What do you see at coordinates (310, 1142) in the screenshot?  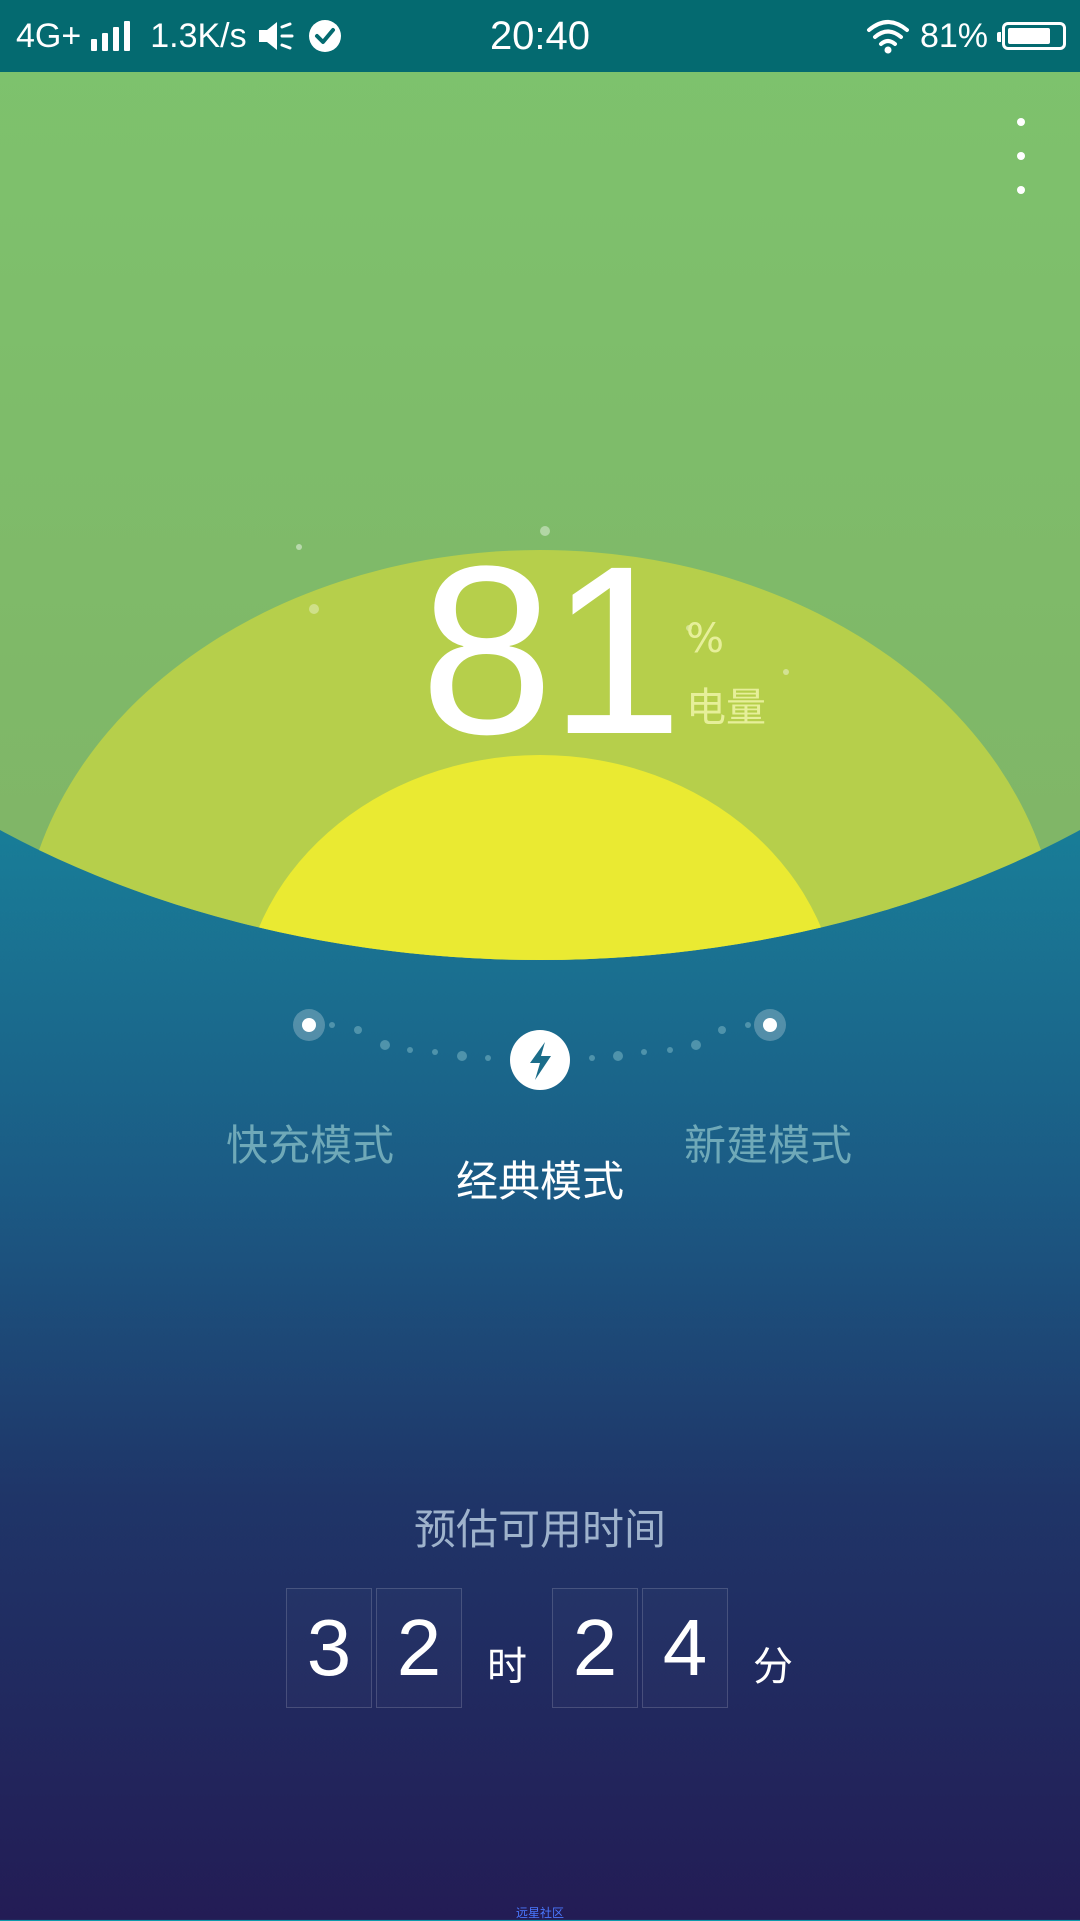 I see `mode-fast-charge: 快充模式` at bounding box center [310, 1142].